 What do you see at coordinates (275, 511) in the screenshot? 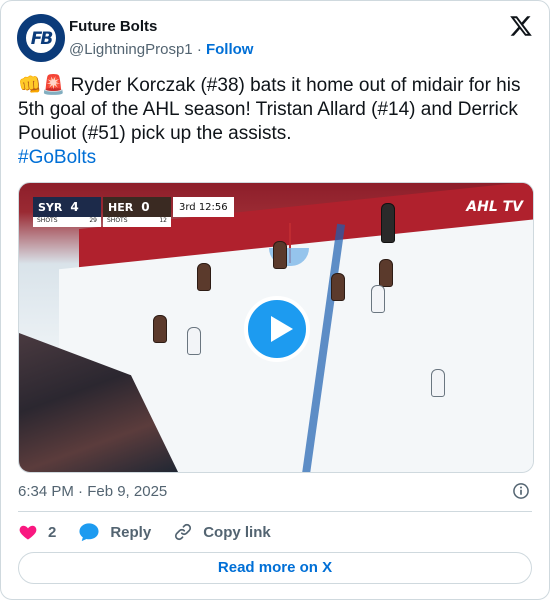
I see `divider` at bounding box center [275, 511].